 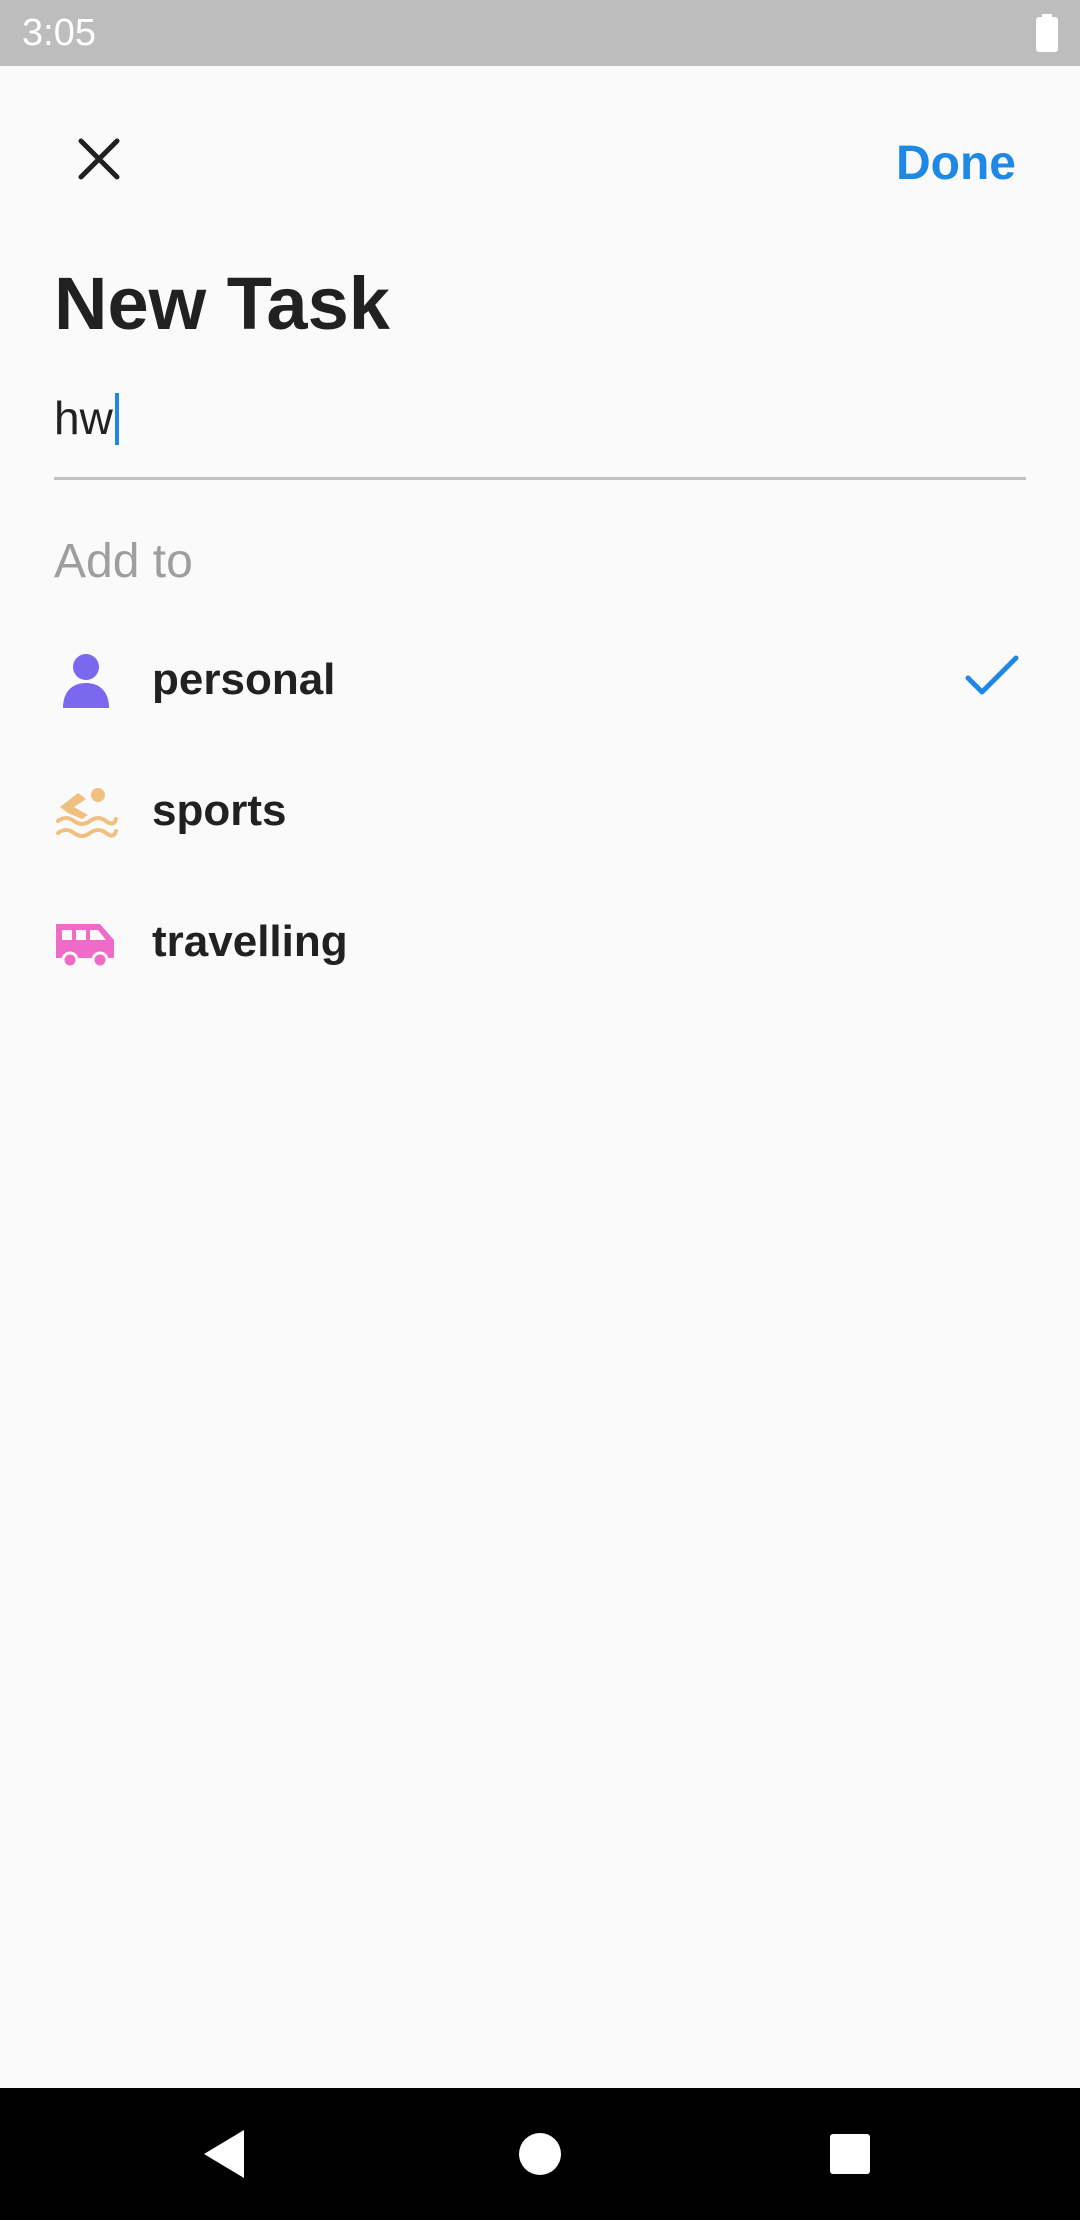 I want to click on battery-full-icon, so click(x=1047, y=33).